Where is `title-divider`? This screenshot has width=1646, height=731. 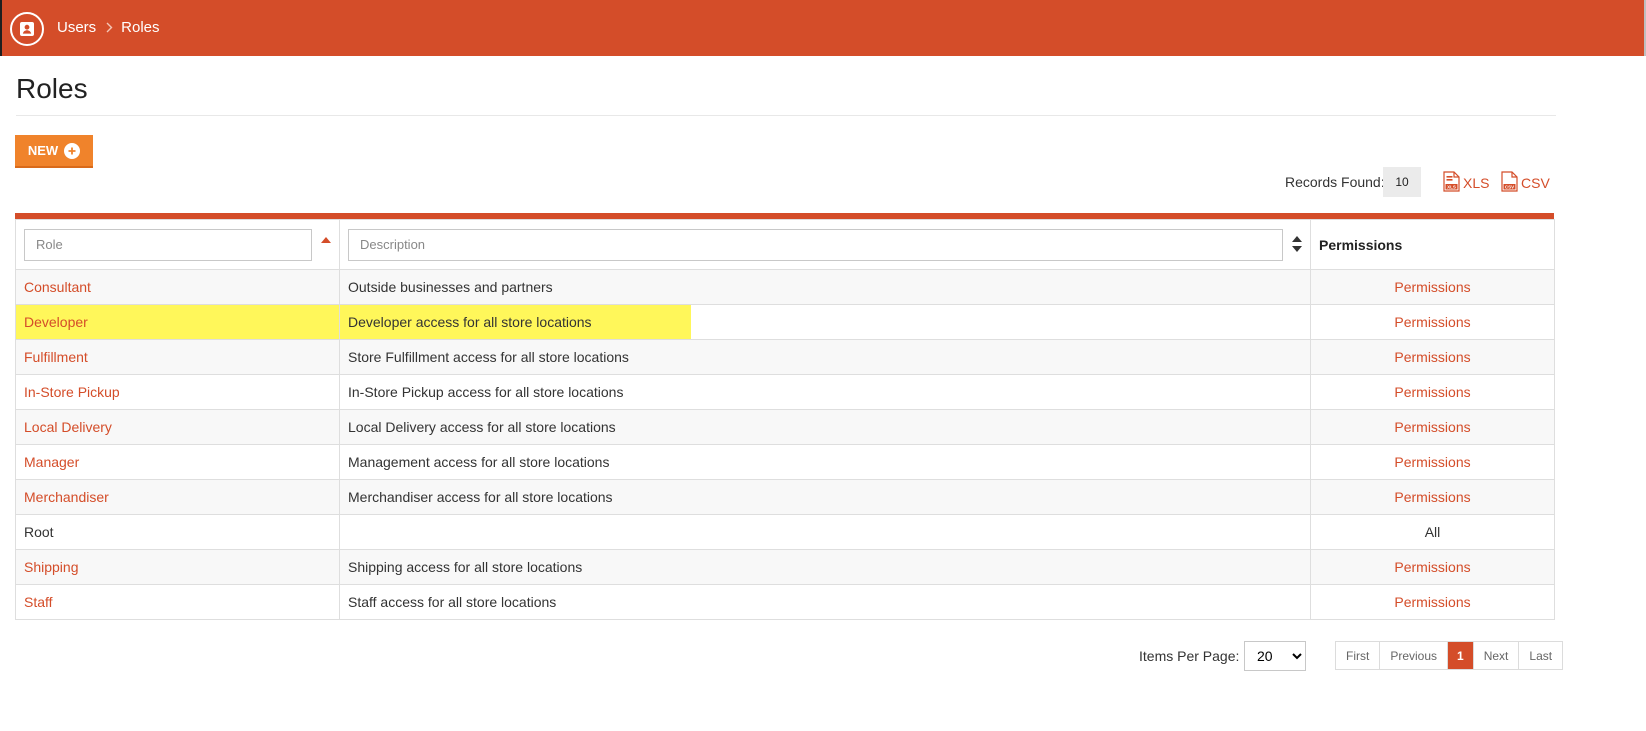 title-divider is located at coordinates (786, 115).